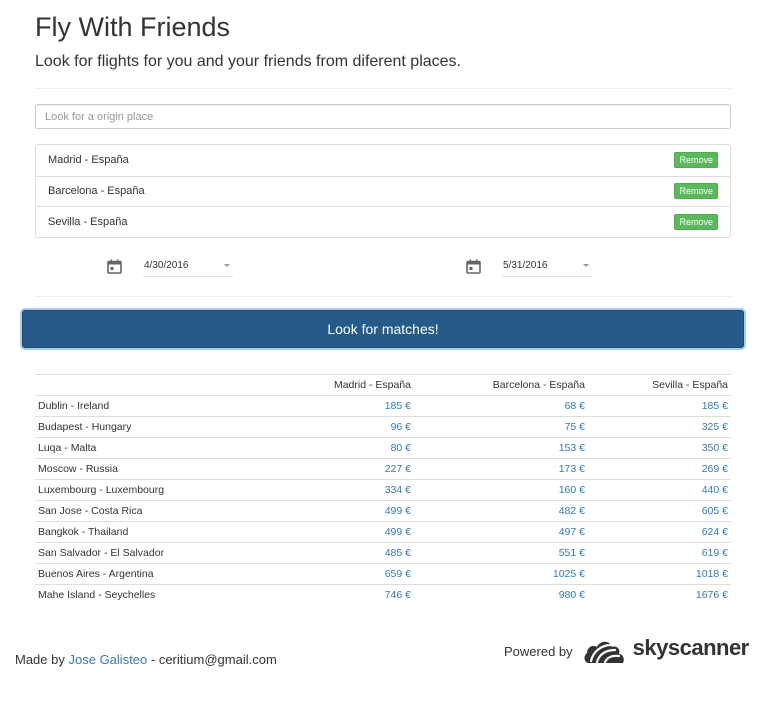 The image size is (776, 713). Describe the element at coordinates (383, 116) in the screenshot. I see `origin-search-input` at that location.